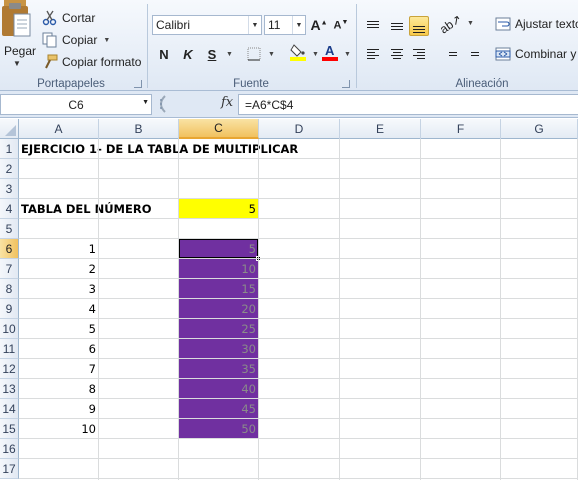 This screenshot has height=480, width=578. What do you see at coordinates (397, 26) in the screenshot?
I see `align-middle-button` at bounding box center [397, 26].